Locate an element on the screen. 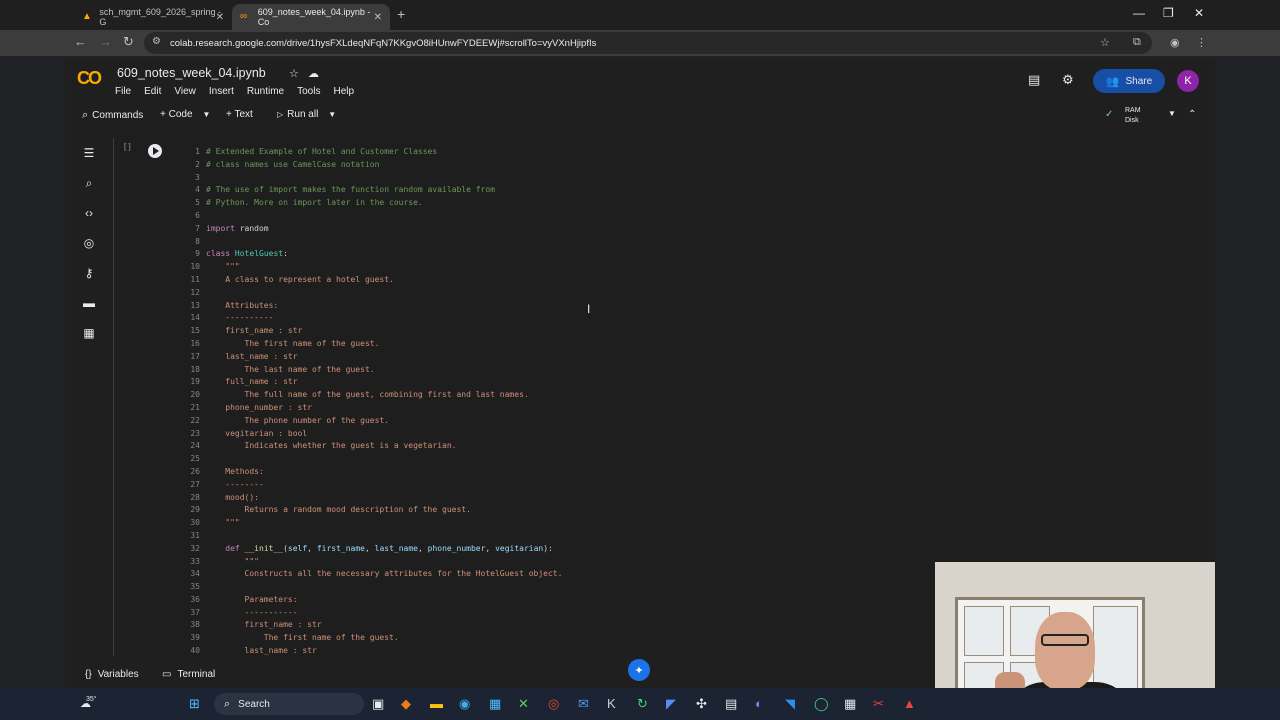 This screenshot has height=720, width=1280. code-line: 10 """ is located at coordinates (370, 267).